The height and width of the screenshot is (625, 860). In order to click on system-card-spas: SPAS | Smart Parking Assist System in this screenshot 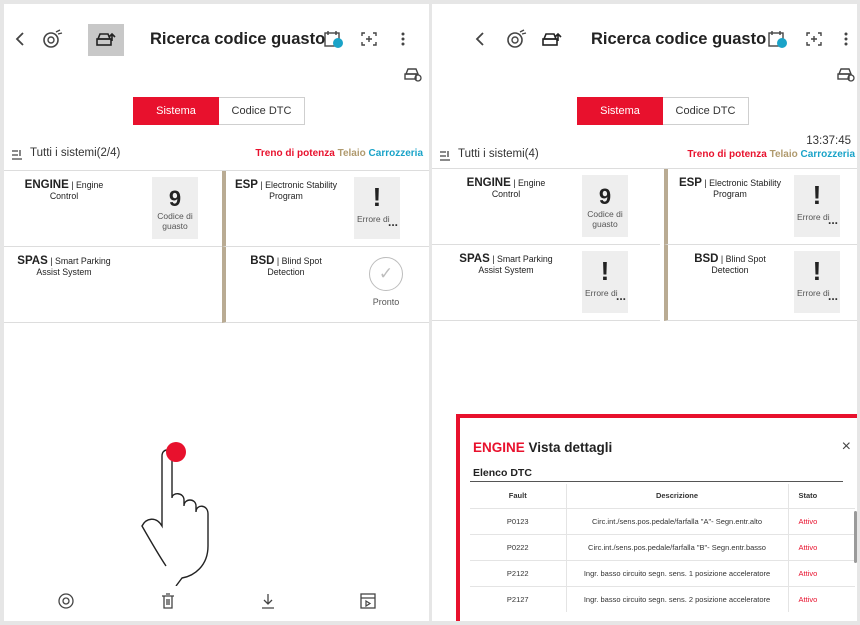, I will do `click(113, 285)`.